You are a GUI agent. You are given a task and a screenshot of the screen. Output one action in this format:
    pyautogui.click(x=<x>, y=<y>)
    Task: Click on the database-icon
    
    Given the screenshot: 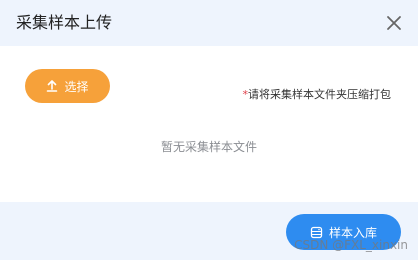 What is the action you would take?
    pyautogui.click(x=316, y=232)
    